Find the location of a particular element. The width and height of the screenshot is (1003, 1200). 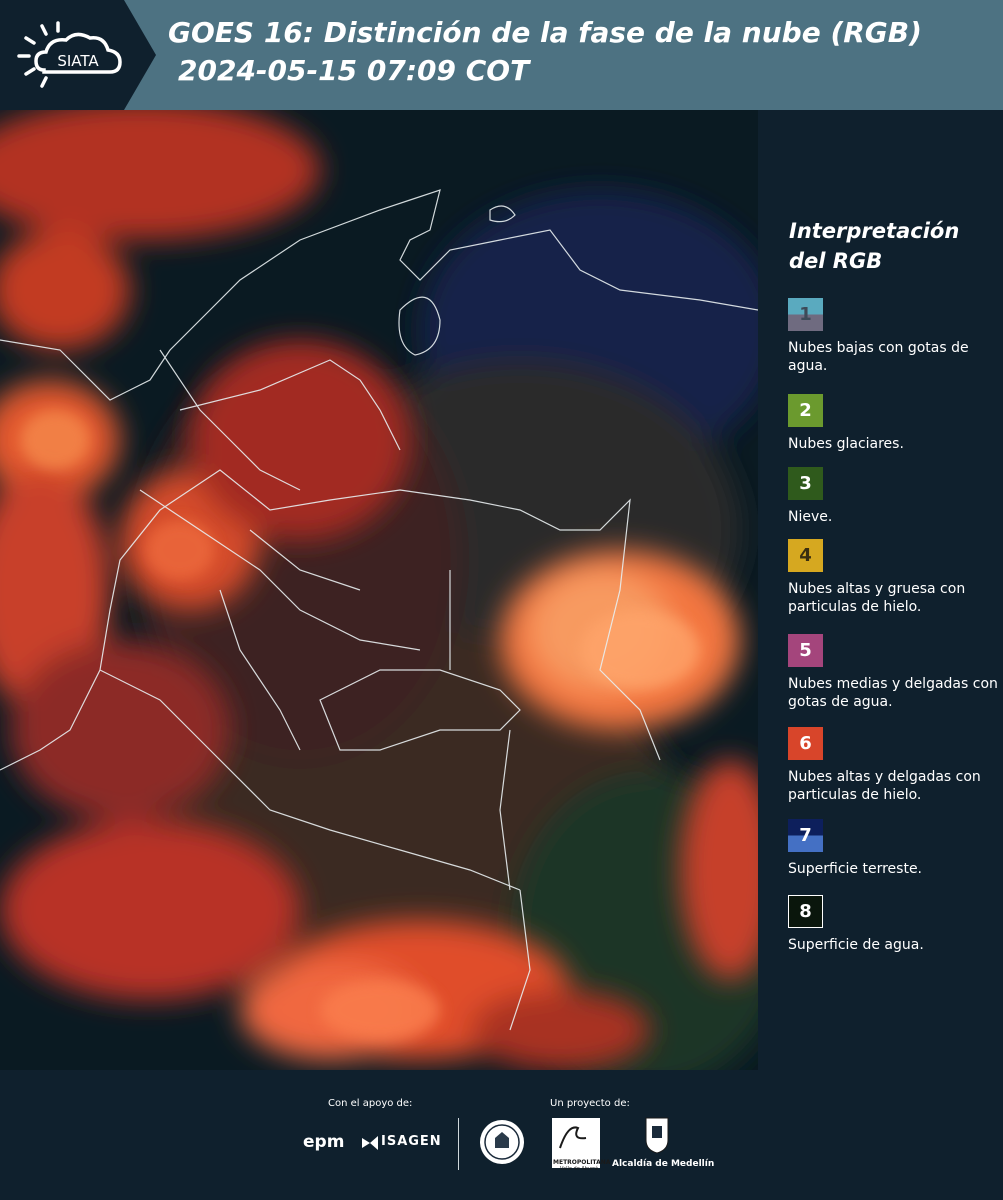

isagen-icon is located at coordinates (370, 1143).